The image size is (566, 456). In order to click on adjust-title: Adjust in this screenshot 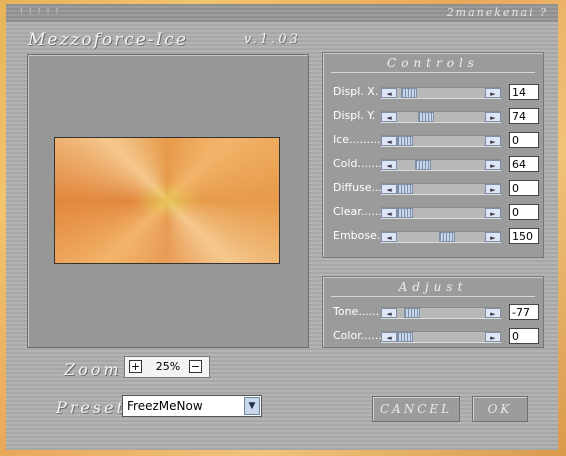, I will do `click(433, 287)`.